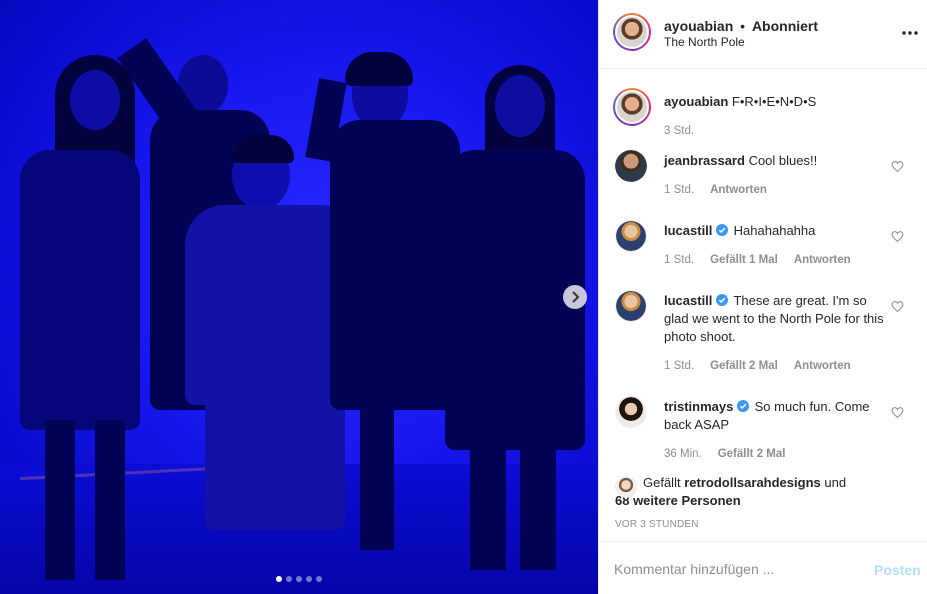  I want to click on follow-state-button: Abonniert, so click(785, 26).